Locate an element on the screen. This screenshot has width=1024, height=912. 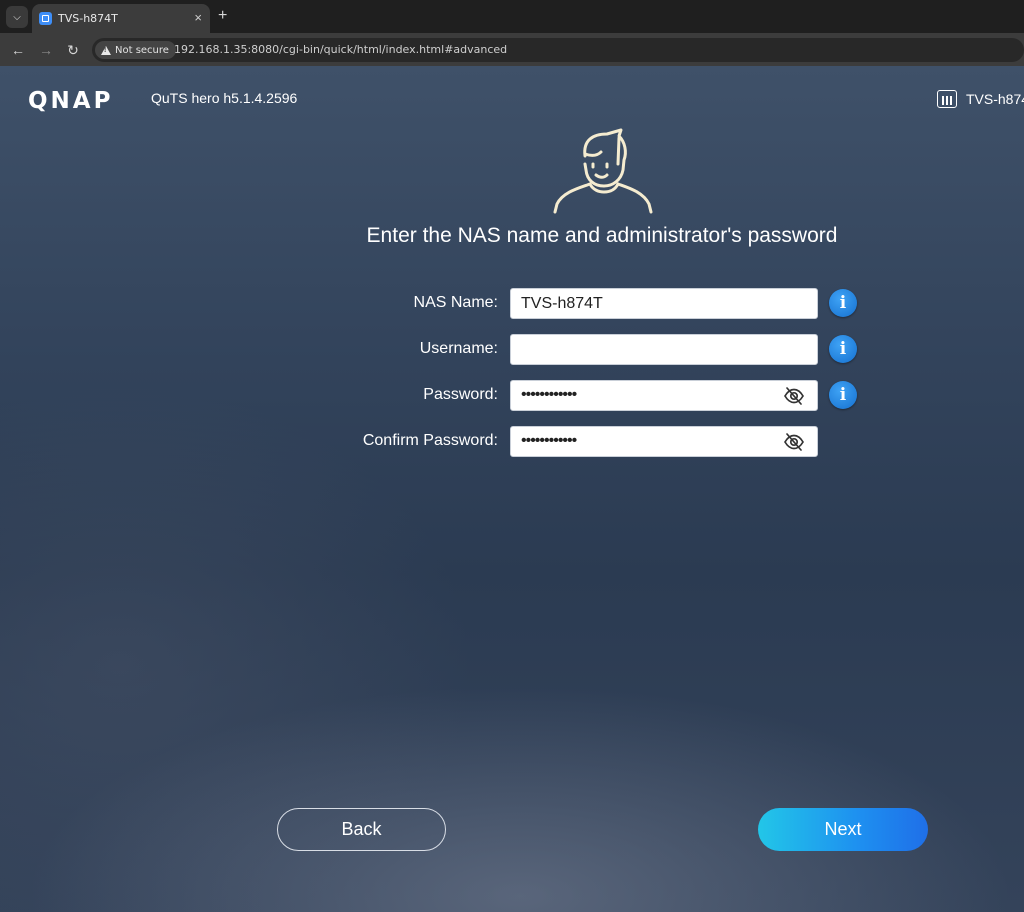
security-indicator: Not secure is located at coordinates (135, 50).